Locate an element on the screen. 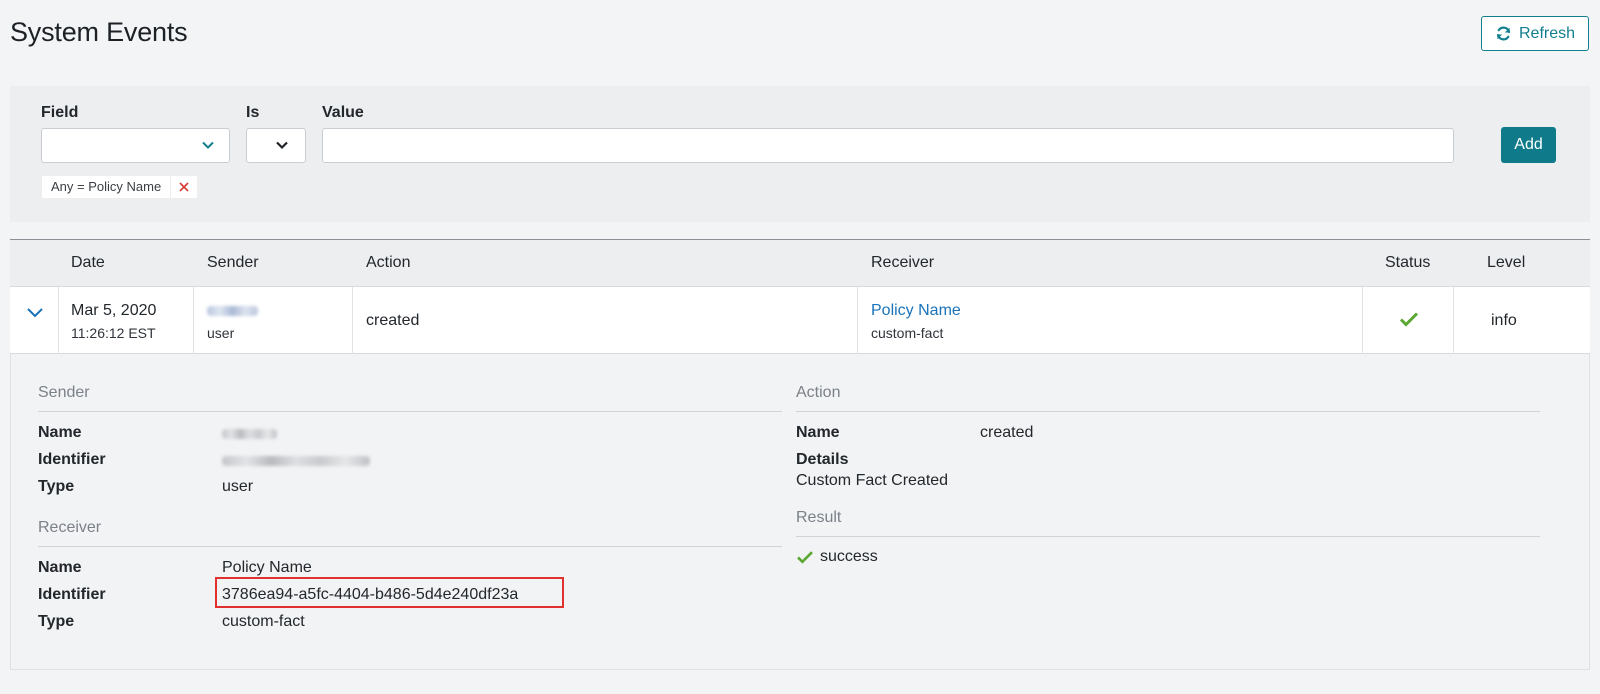 Image resolution: width=1600 pixels, height=694 pixels. column-header-sender: Sender is located at coordinates (233, 263).